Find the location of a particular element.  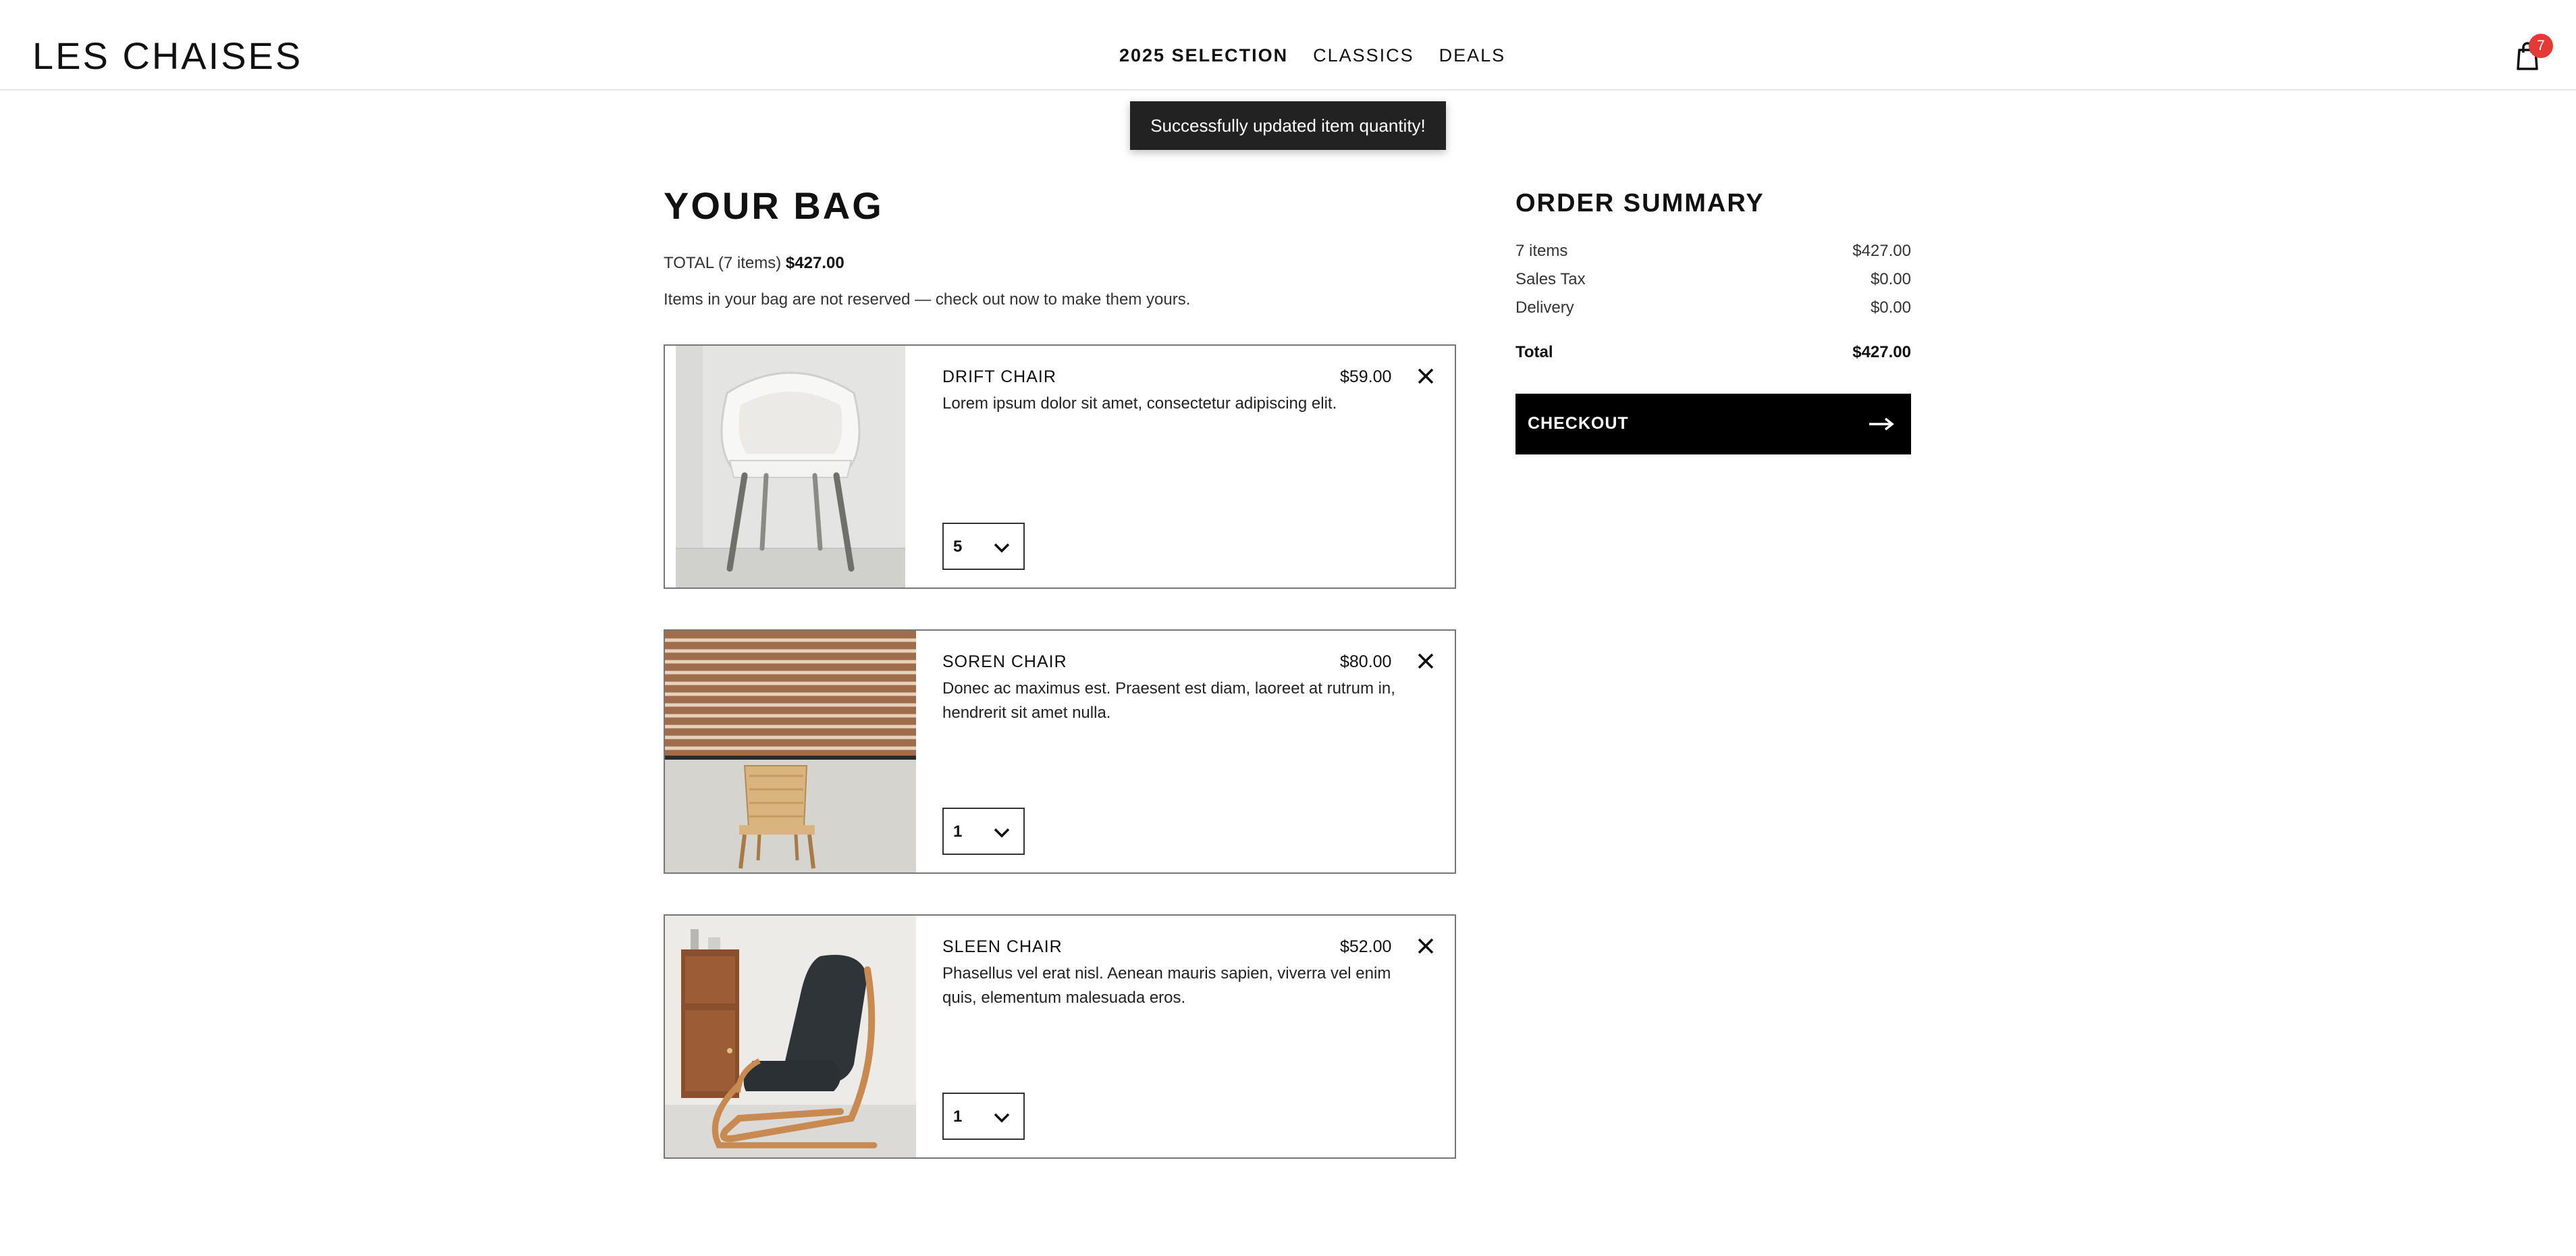

summary-label: Delivery is located at coordinates (1545, 307).